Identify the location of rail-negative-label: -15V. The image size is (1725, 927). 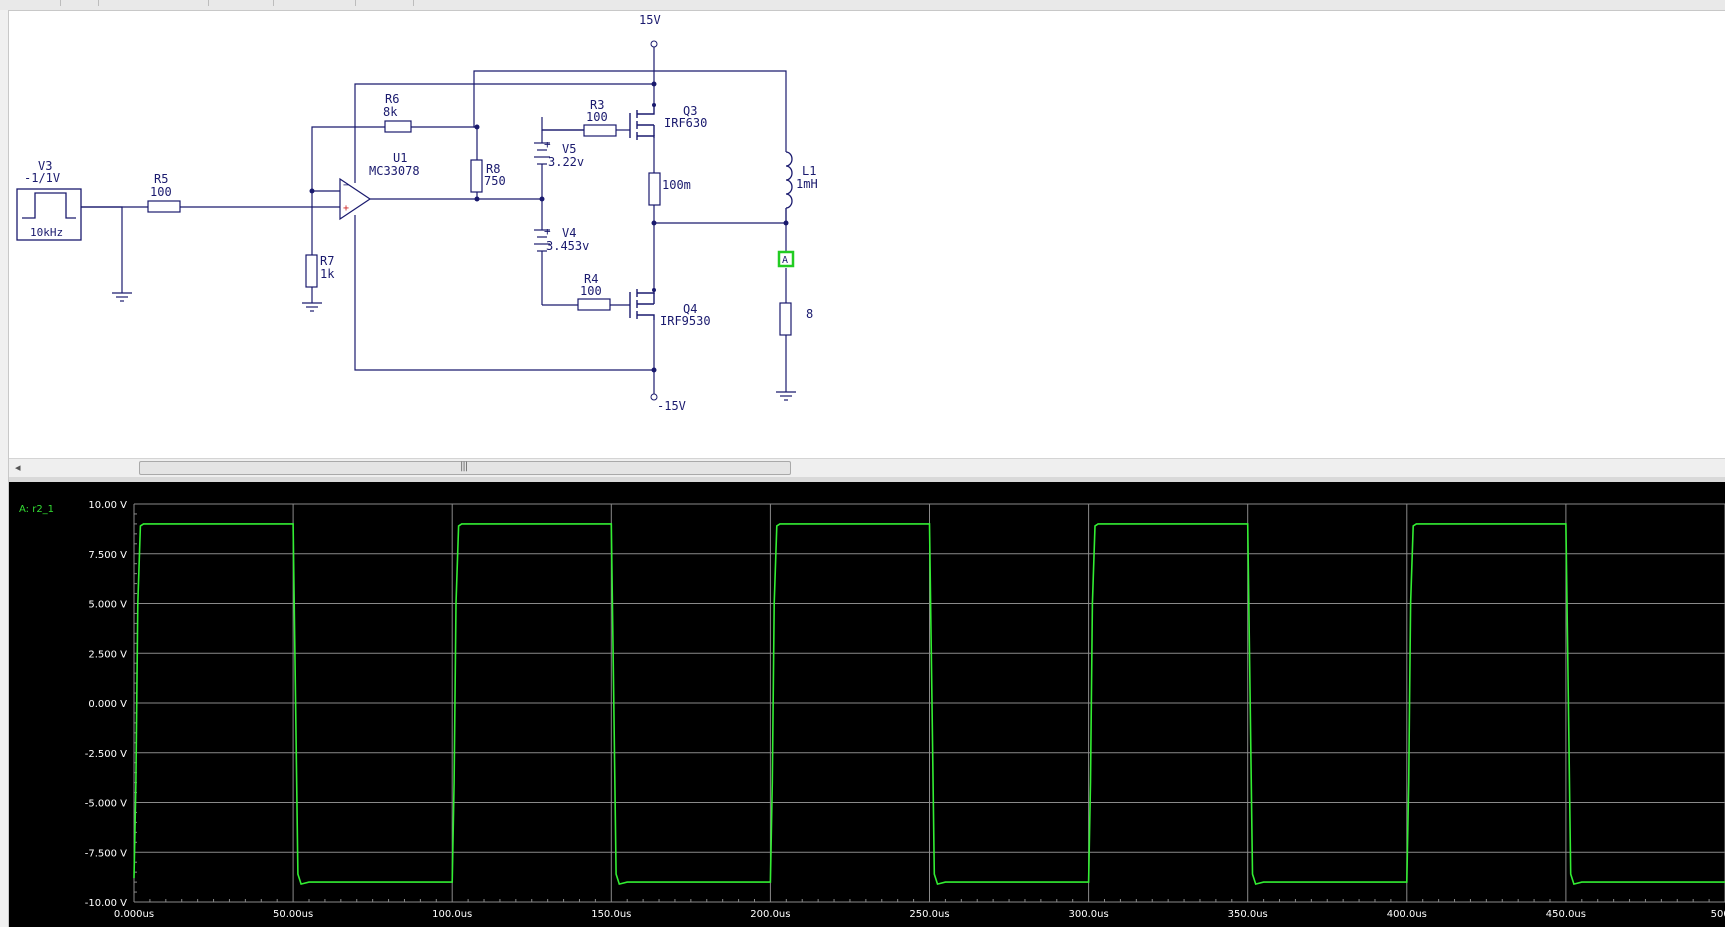
(671, 406).